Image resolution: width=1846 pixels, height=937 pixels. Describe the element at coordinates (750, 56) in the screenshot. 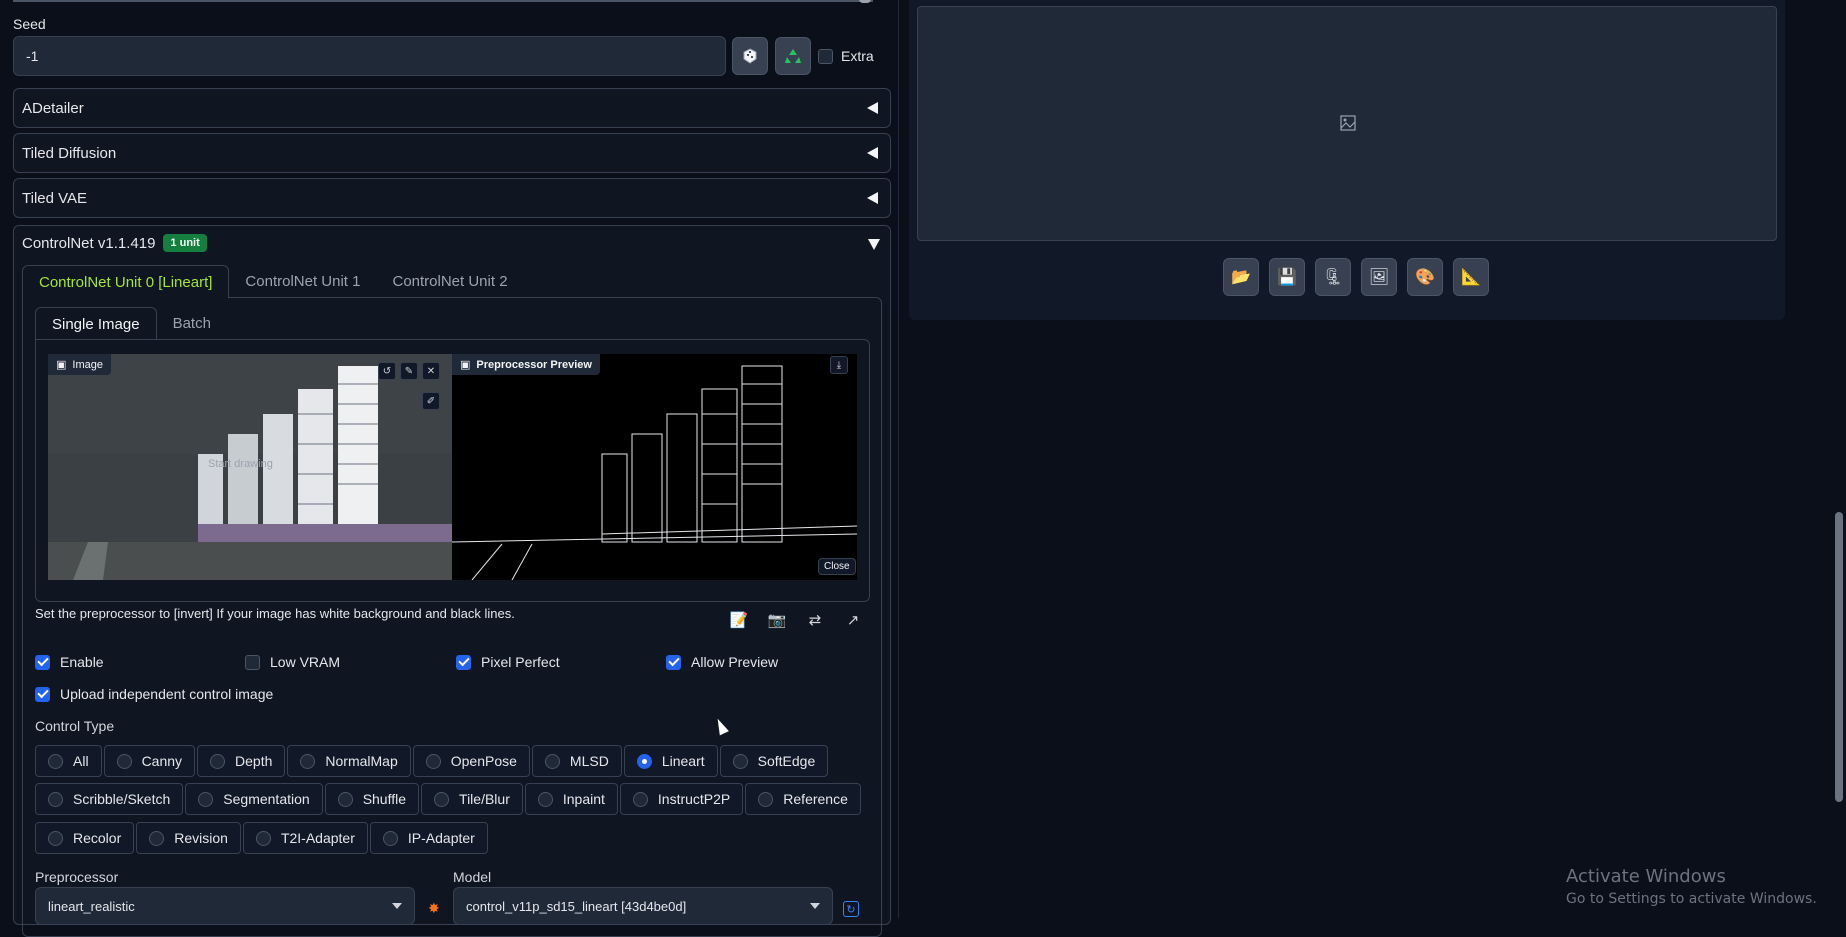

I see `random-seed-button` at that location.